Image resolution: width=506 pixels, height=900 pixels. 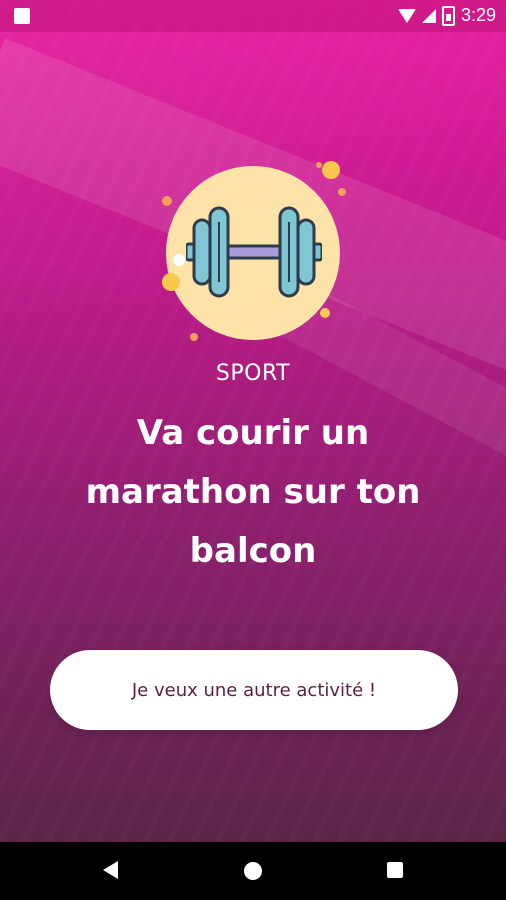 What do you see at coordinates (253, 16) in the screenshot?
I see `status-bar: 3:29` at bounding box center [253, 16].